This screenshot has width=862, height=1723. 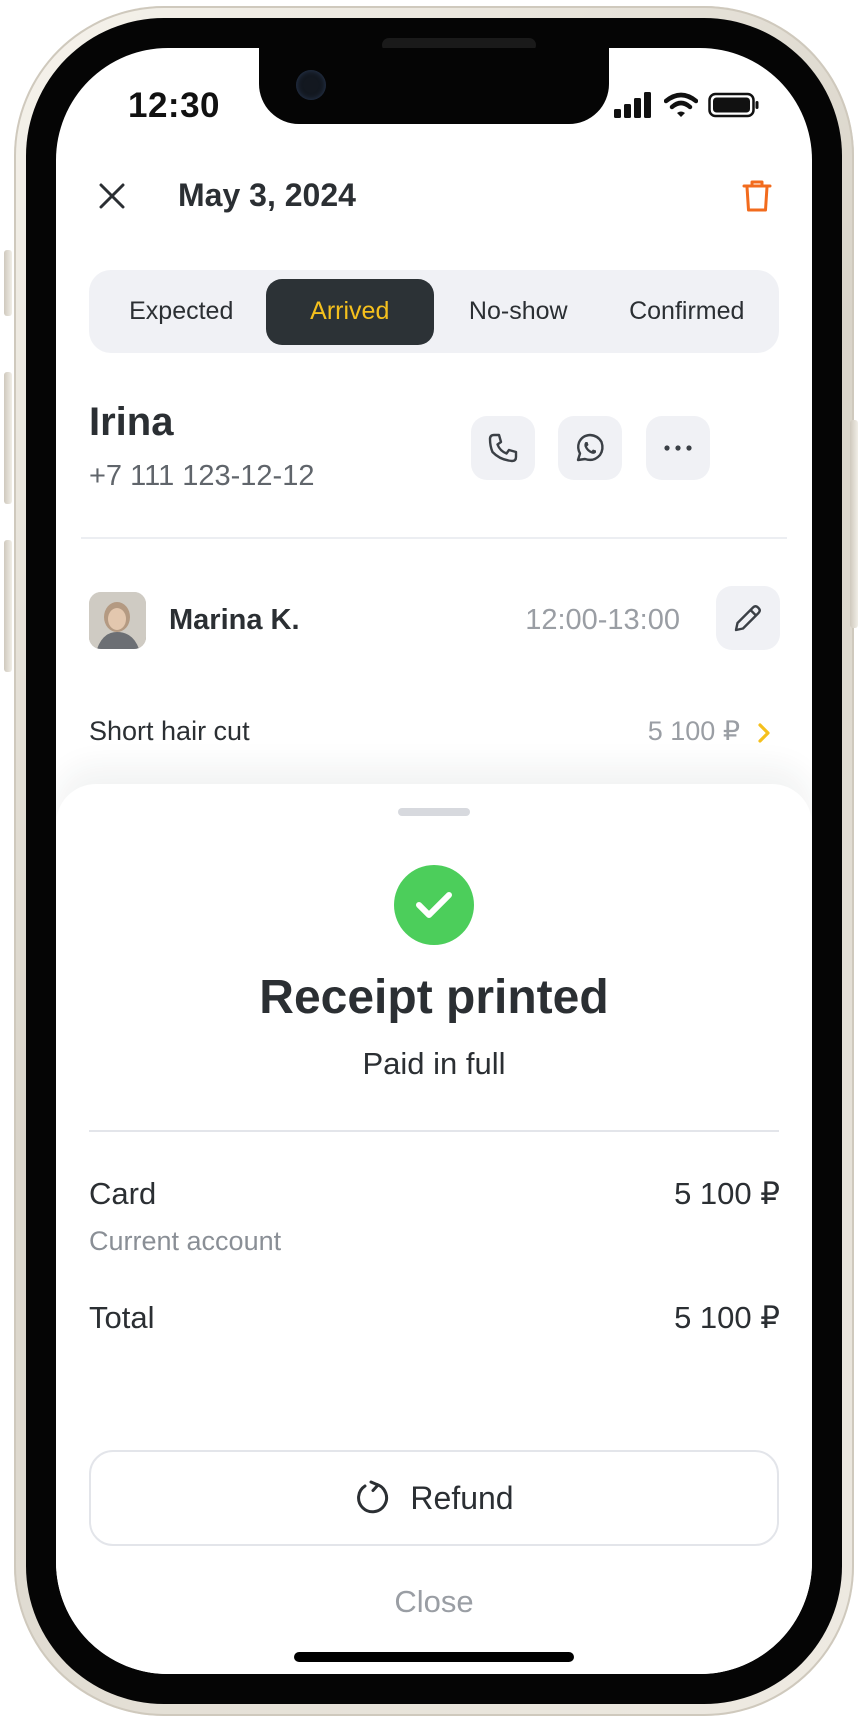 What do you see at coordinates (681, 104) in the screenshot?
I see `wifi-icon` at bounding box center [681, 104].